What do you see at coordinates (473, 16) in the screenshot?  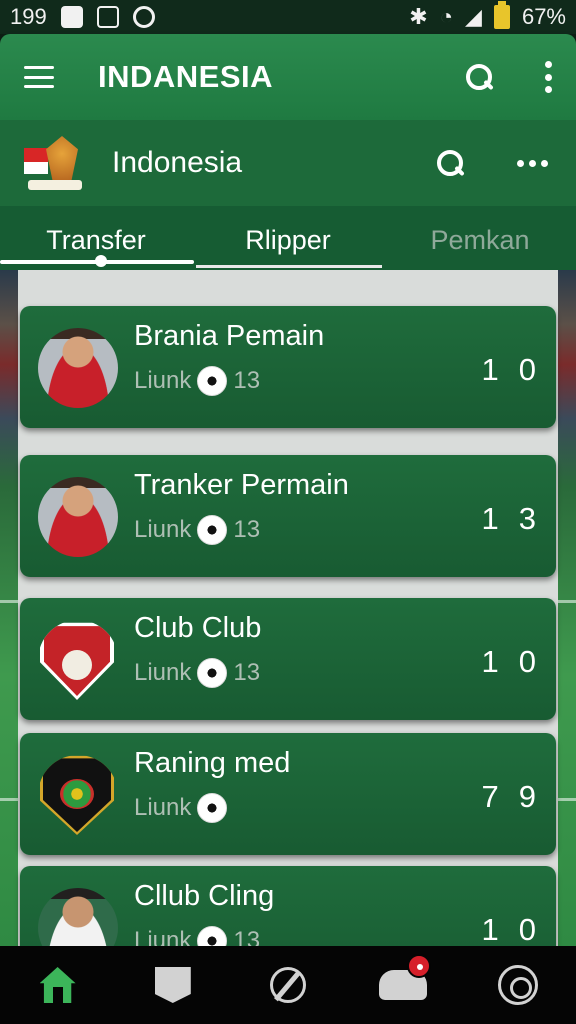 I see `signal-icon: ◢` at bounding box center [473, 16].